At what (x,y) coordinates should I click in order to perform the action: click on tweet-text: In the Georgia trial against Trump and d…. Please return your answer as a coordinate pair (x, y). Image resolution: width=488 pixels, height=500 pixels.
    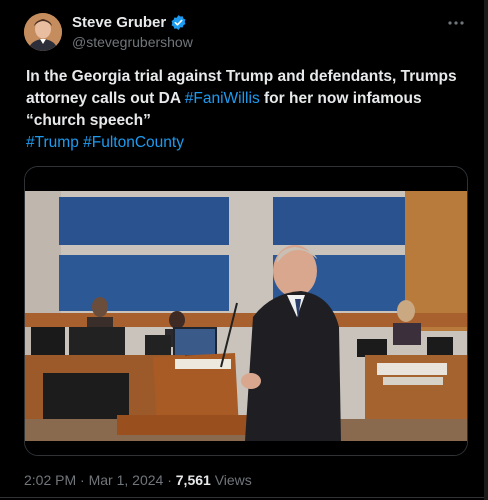
    Looking at the image, I should click on (248, 99).